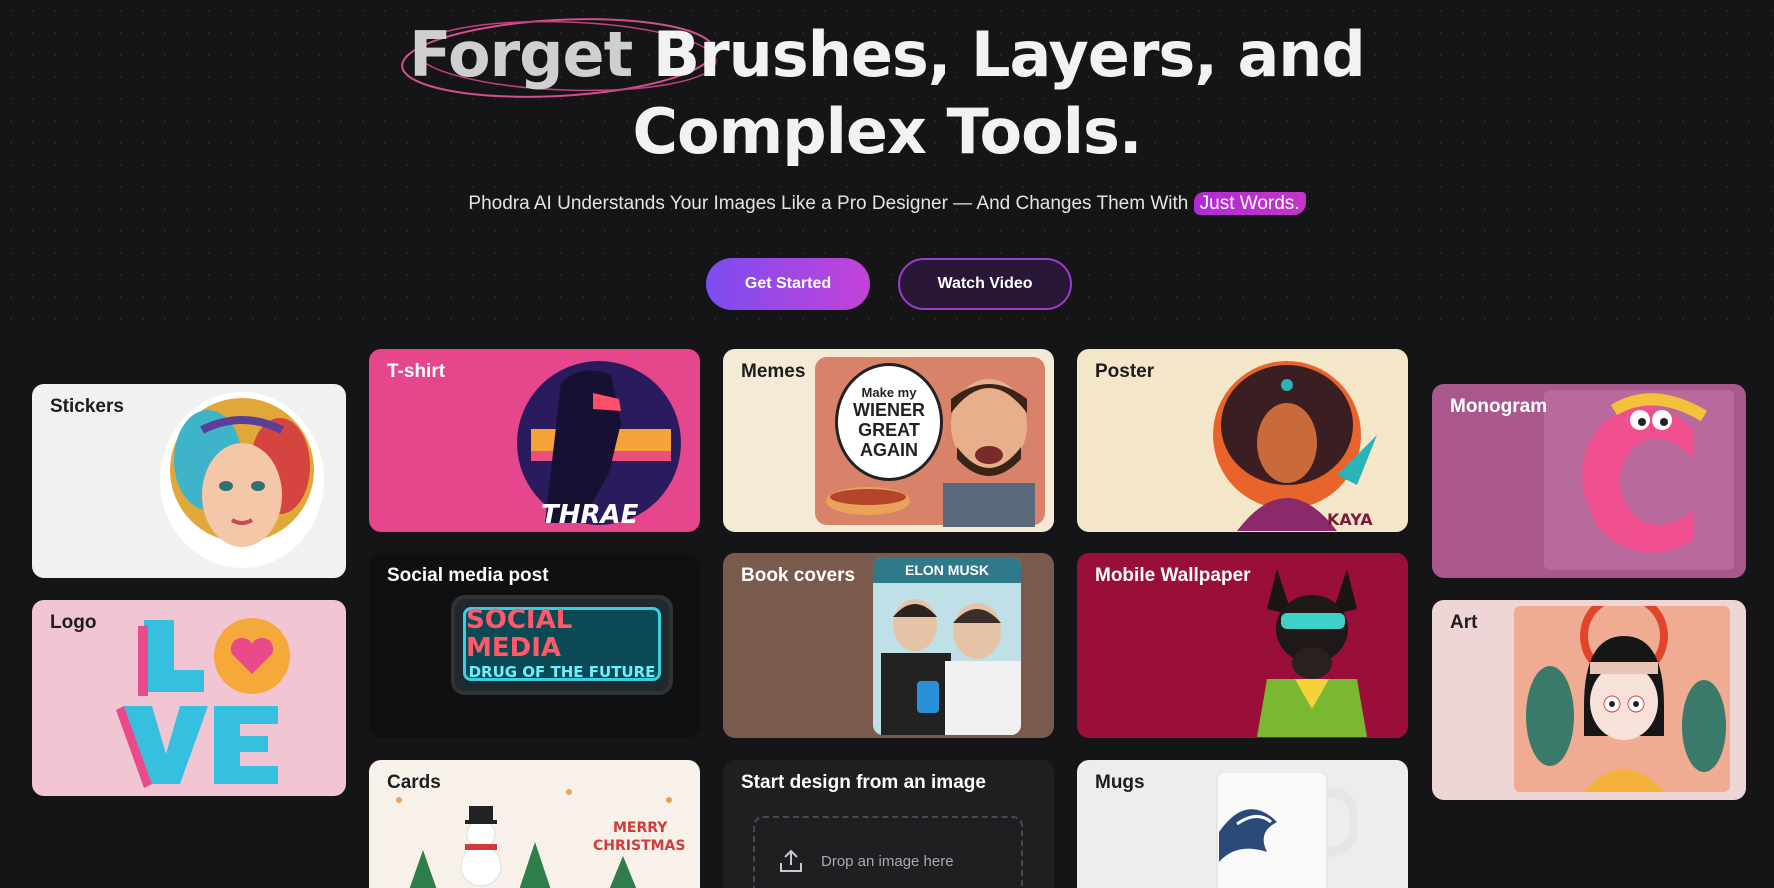 The width and height of the screenshot is (1774, 888). What do you see at coordinates (798, 575) in the screenshot?
I see `card-label: Book covers` at bounding box center [798, 575].